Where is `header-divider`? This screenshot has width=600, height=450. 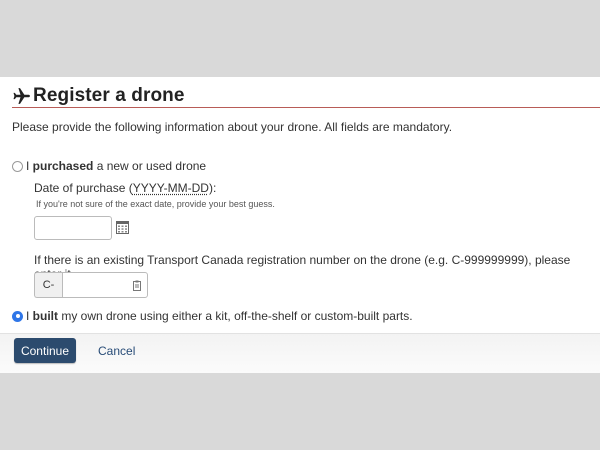 header-divider is located at coordinates (306, 107).